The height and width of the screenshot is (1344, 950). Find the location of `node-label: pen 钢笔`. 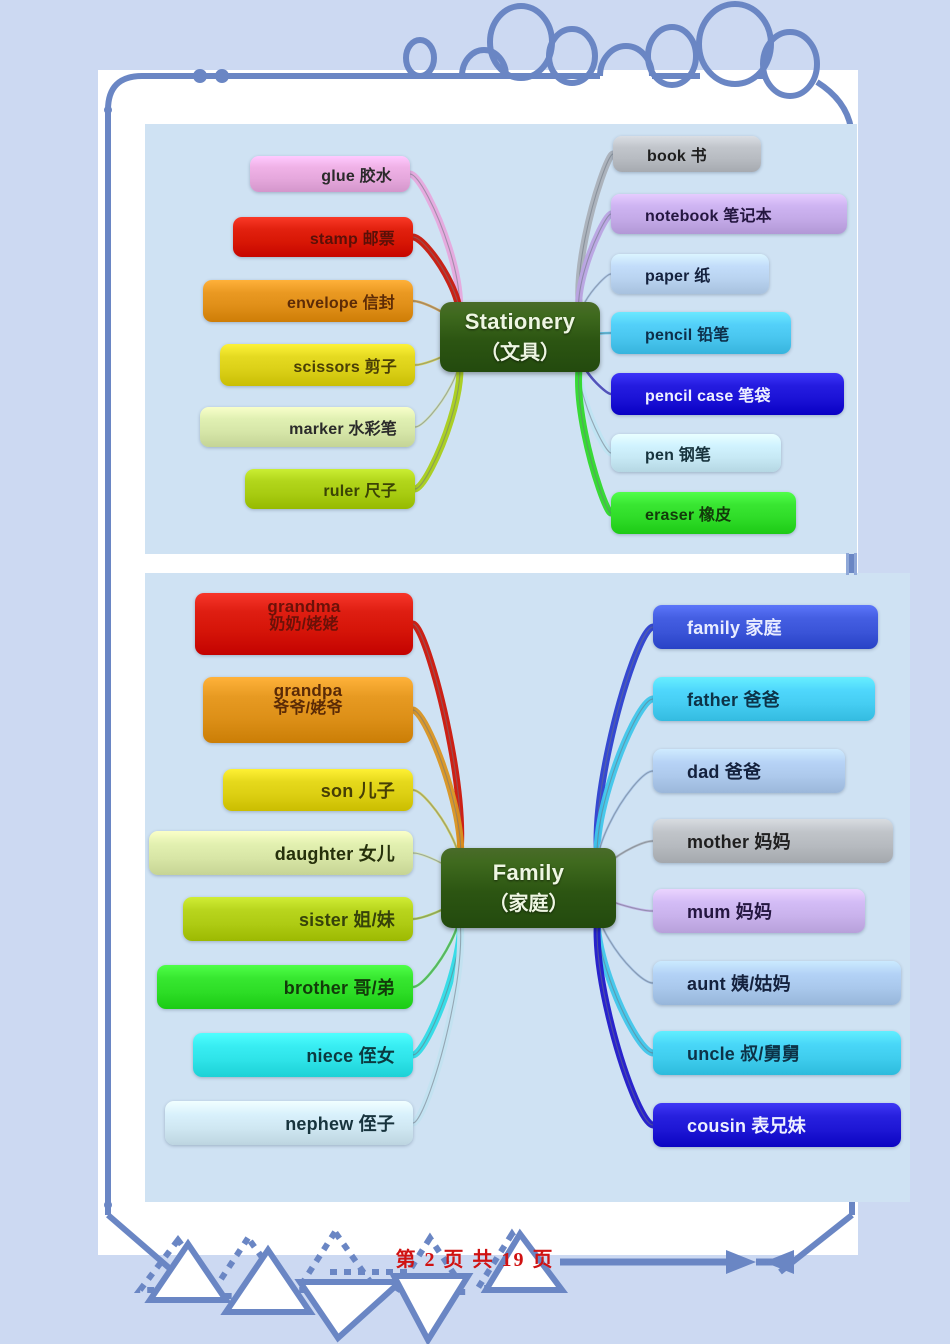

node-label: pen 钢笔 is located at coordinates (678, 455).